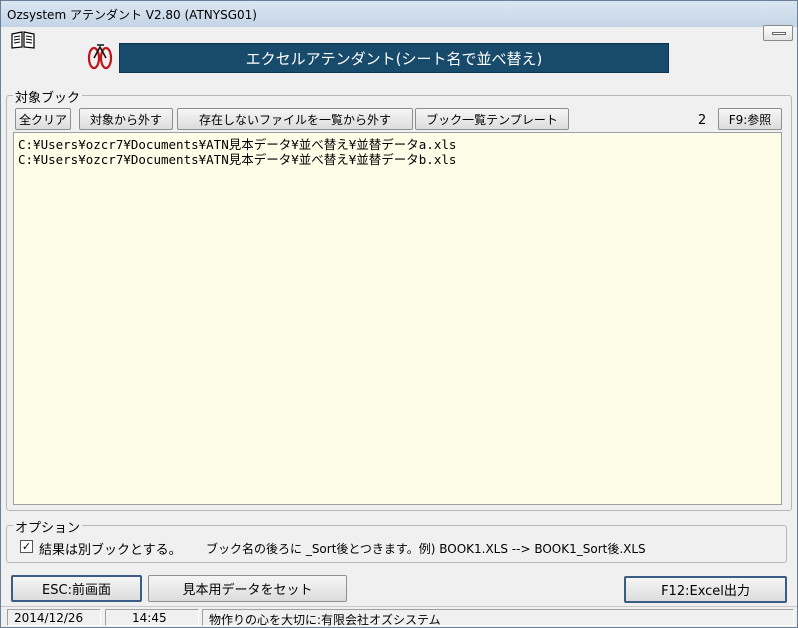 Image resolution: width=798 pixels, height=628 pixels. Describe the element at coordinates (76, 588) in the screenshot. I see `back-button: ESC:前画面` at that location.